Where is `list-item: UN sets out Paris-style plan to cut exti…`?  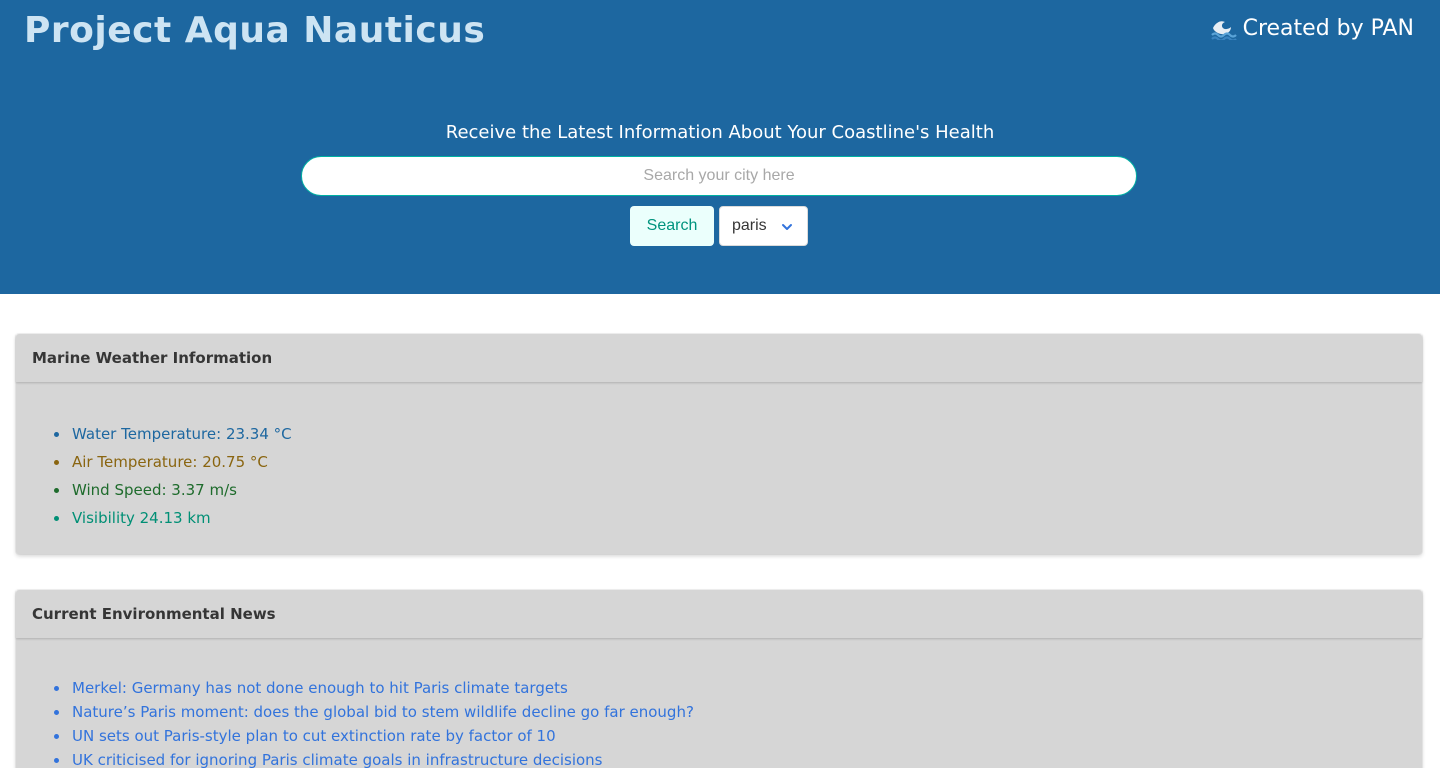
list-item: UN sets out Paris-style plan to cut exti… is located at coordinates (719, 736).